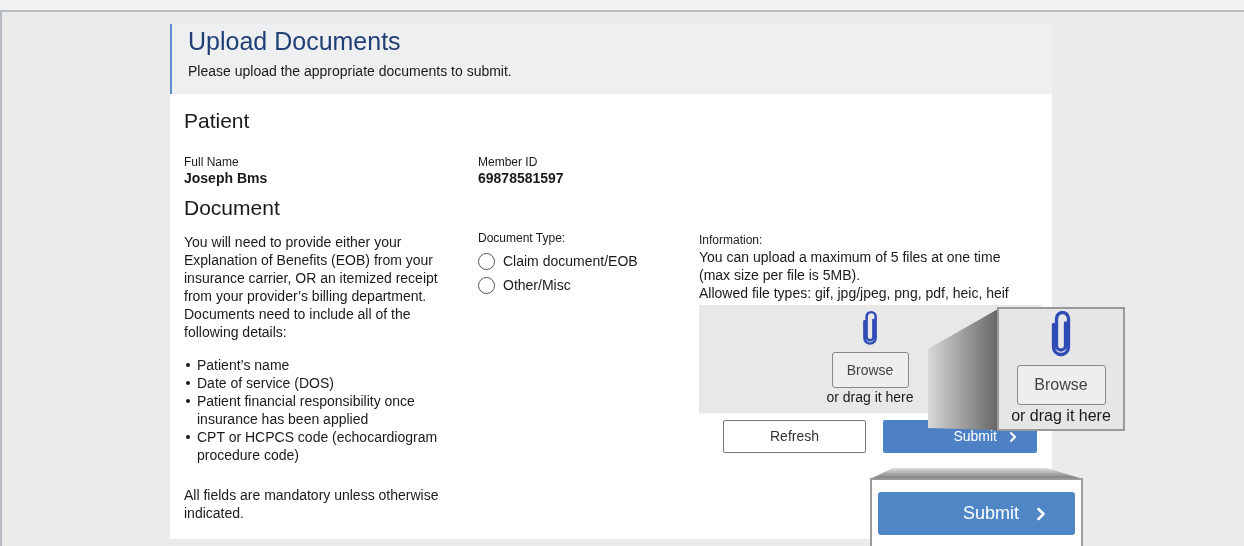  Describe the element at coordinates (232, 208) in the screenshot. I see `section-heading: Document` at that location.